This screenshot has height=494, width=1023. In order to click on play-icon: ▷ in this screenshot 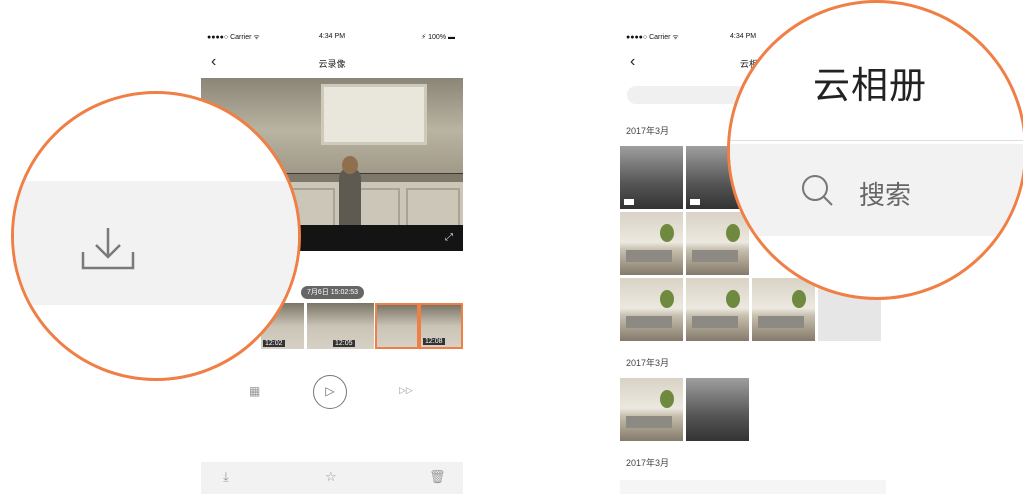, I will do `click(330, 391)`.